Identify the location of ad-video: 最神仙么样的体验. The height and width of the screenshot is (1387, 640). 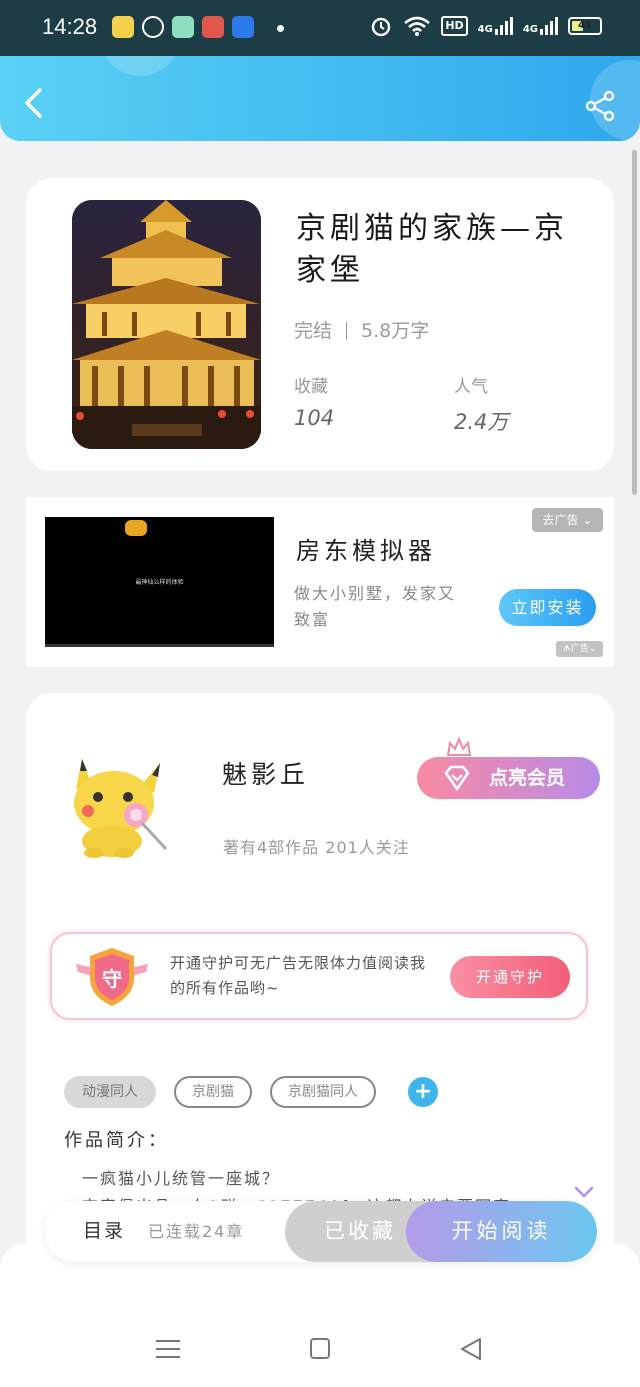
(159, 582).